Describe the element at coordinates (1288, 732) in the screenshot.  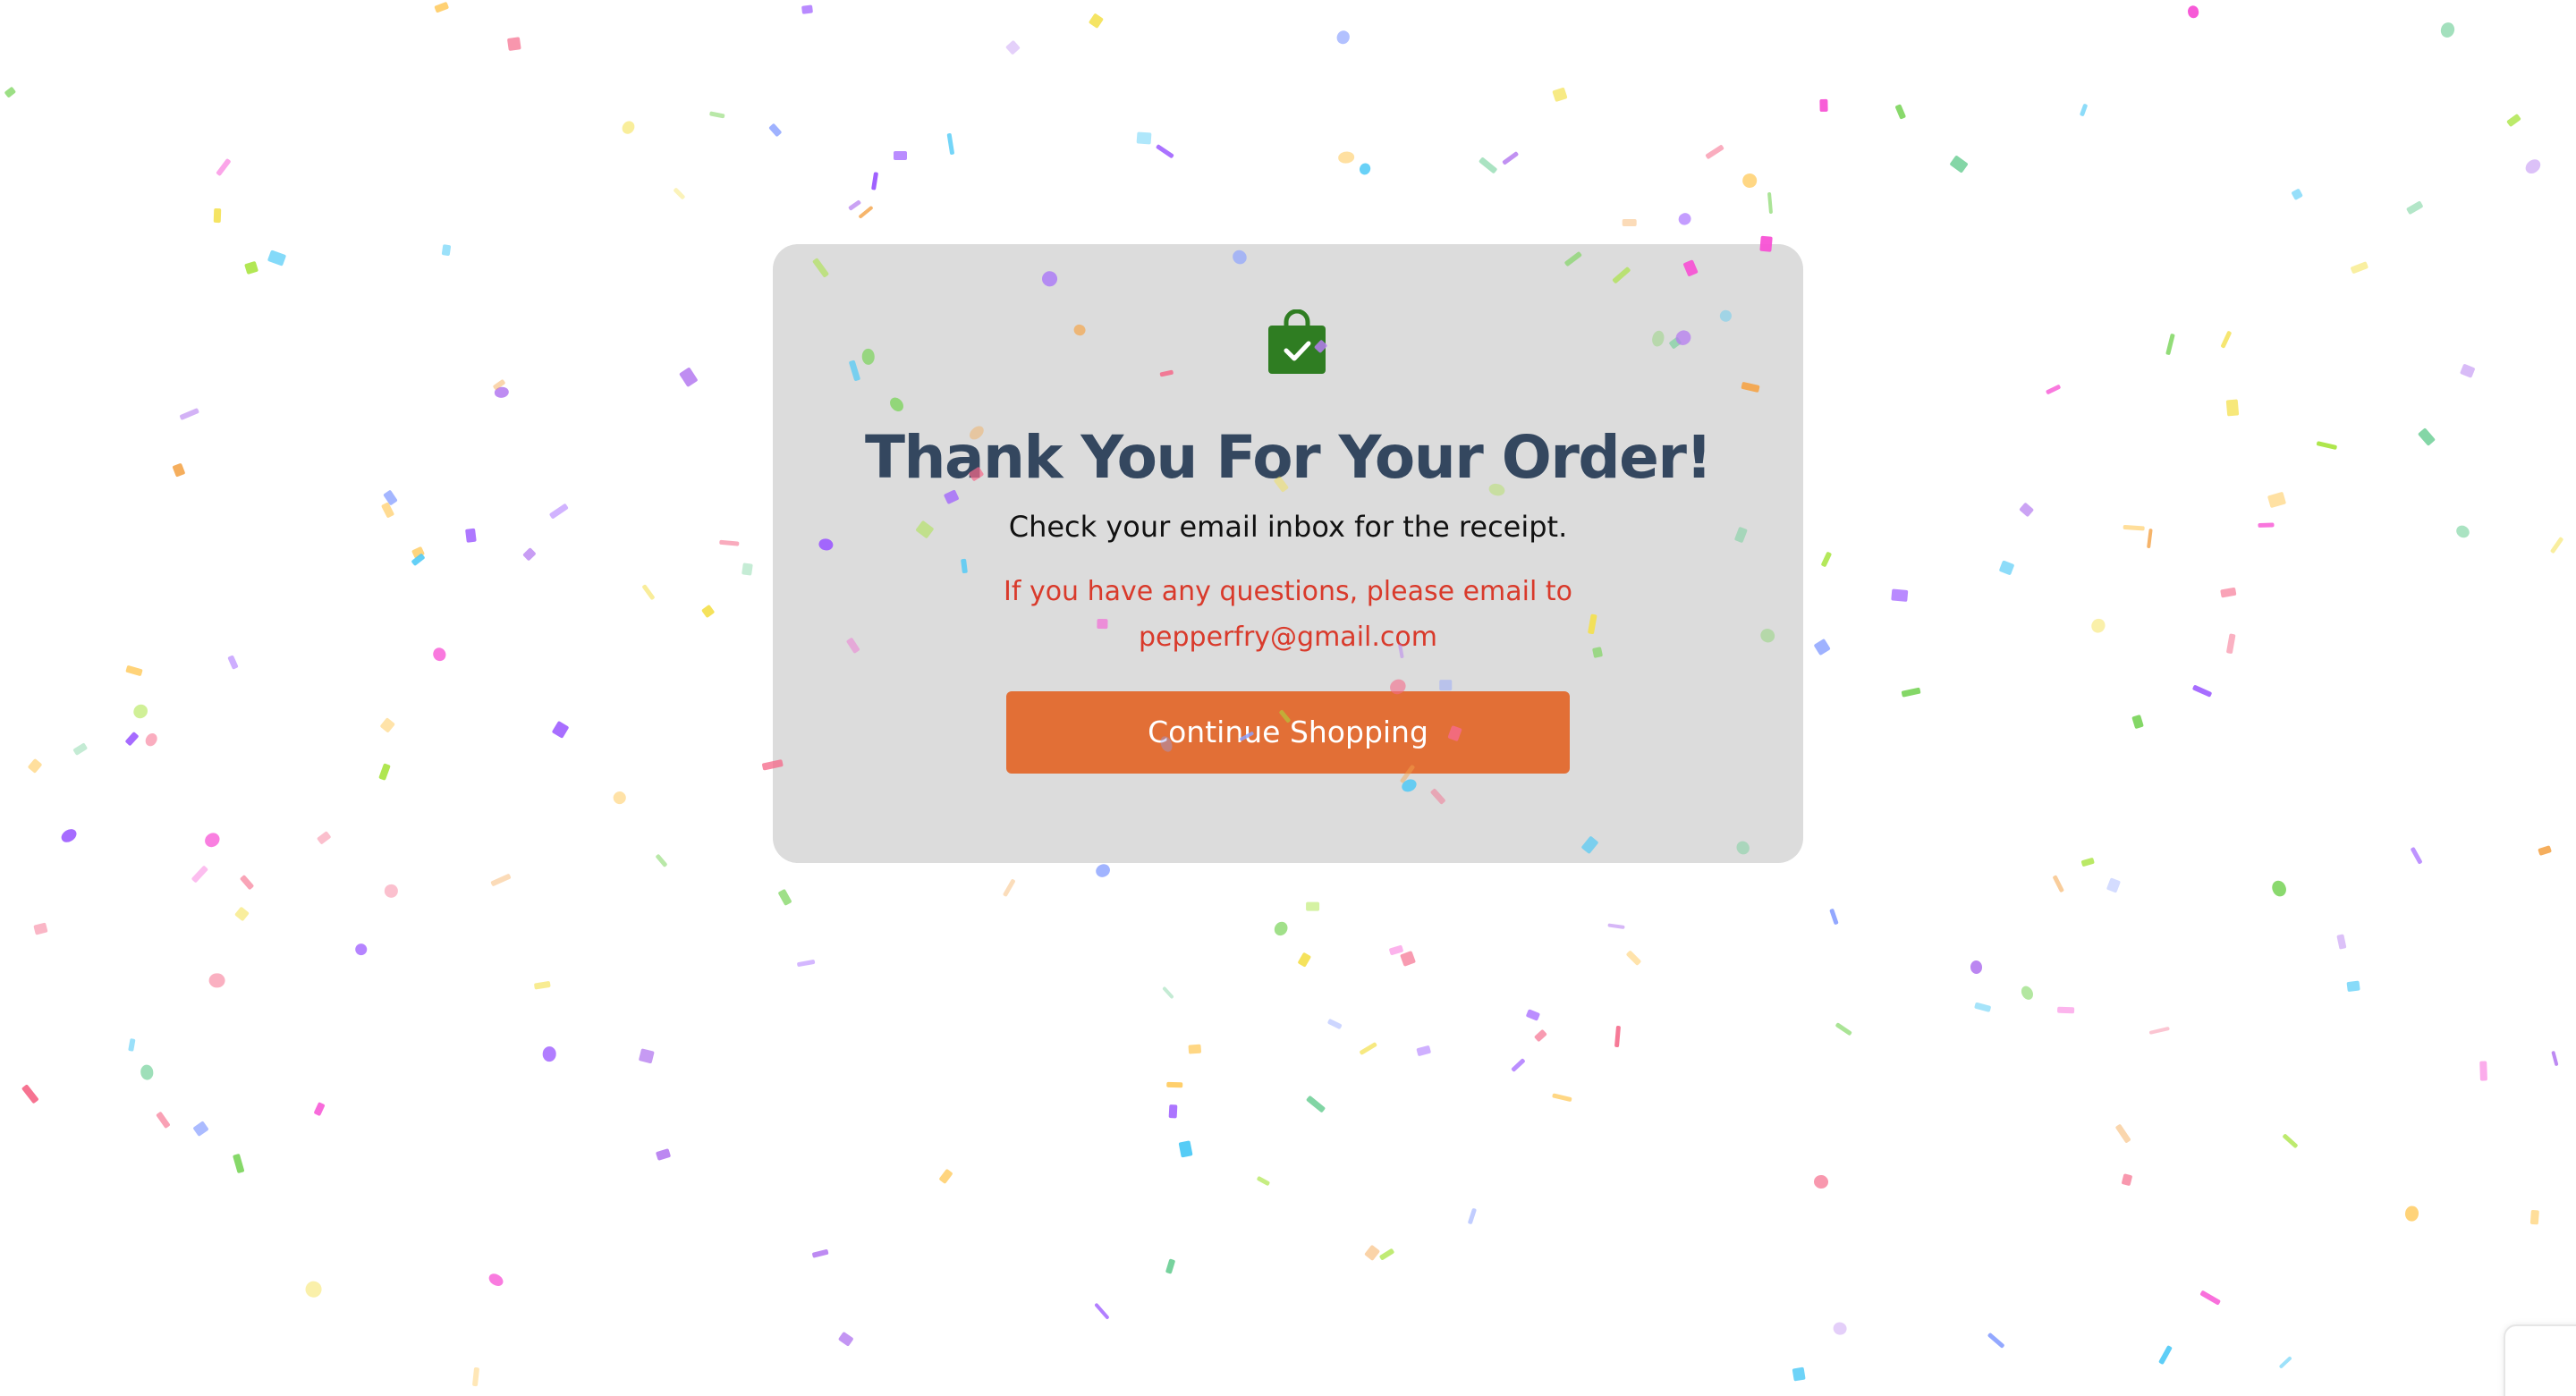
I see `continue-shopping-button: Continue Shopping` at that location.